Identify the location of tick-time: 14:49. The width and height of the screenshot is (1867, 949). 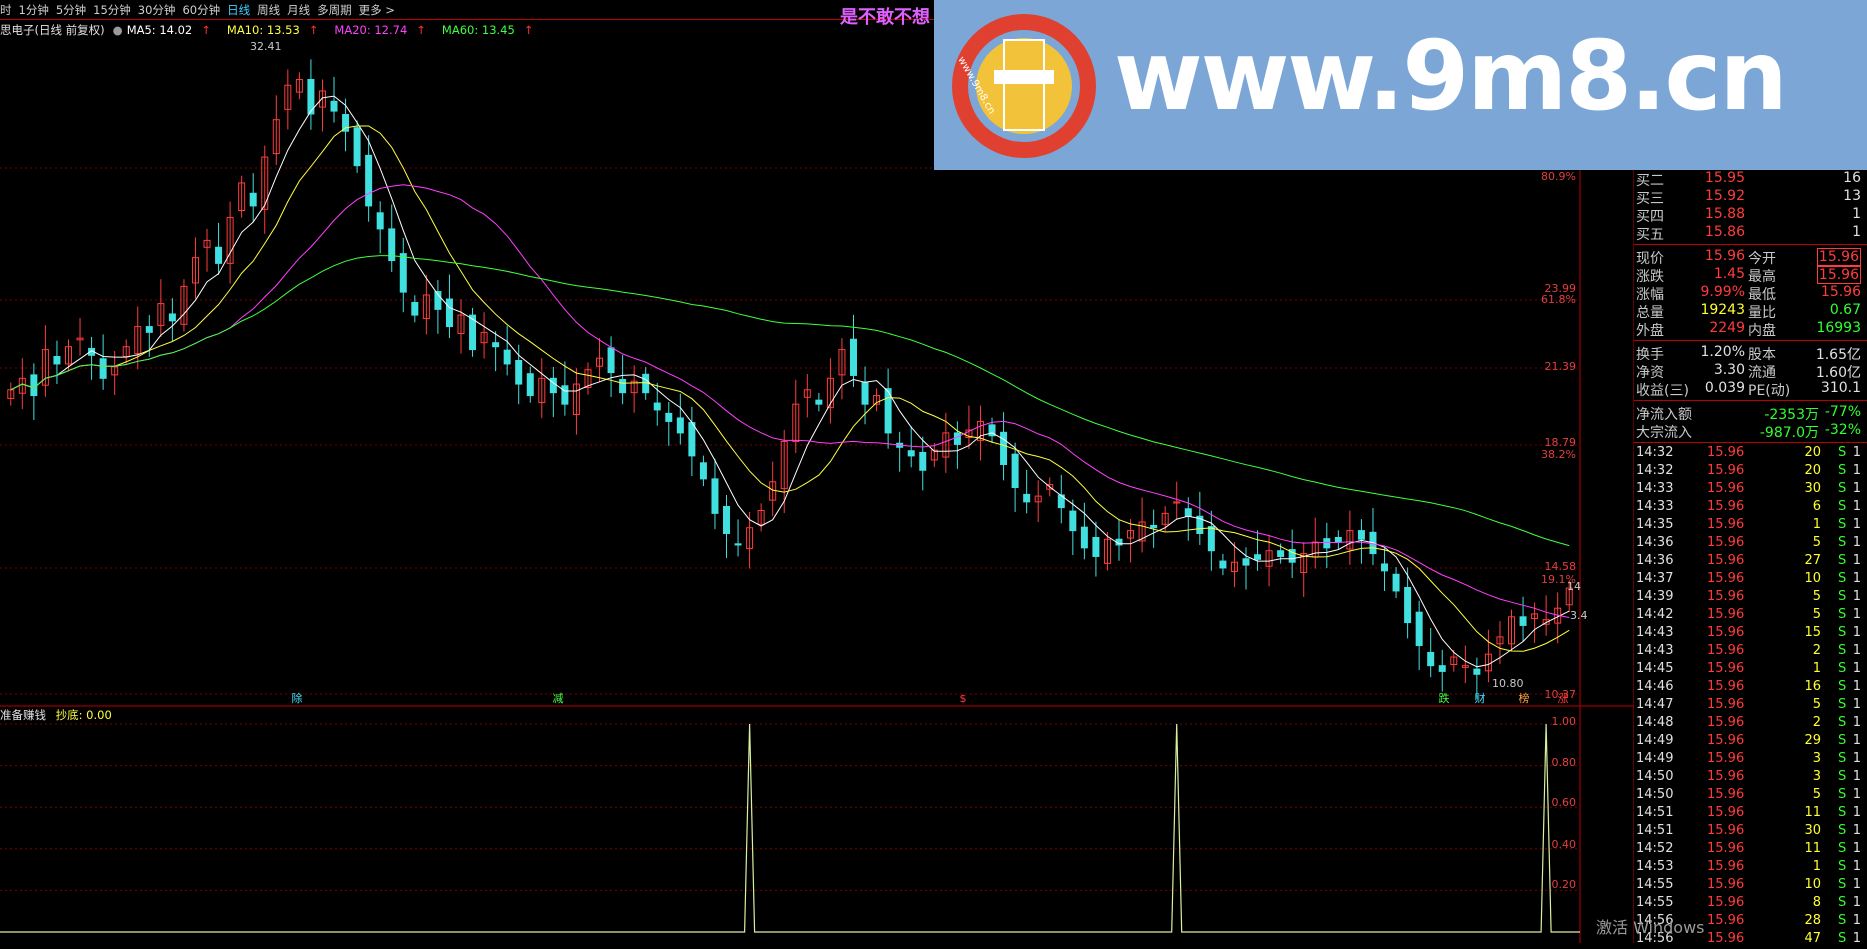
(1655, 758).